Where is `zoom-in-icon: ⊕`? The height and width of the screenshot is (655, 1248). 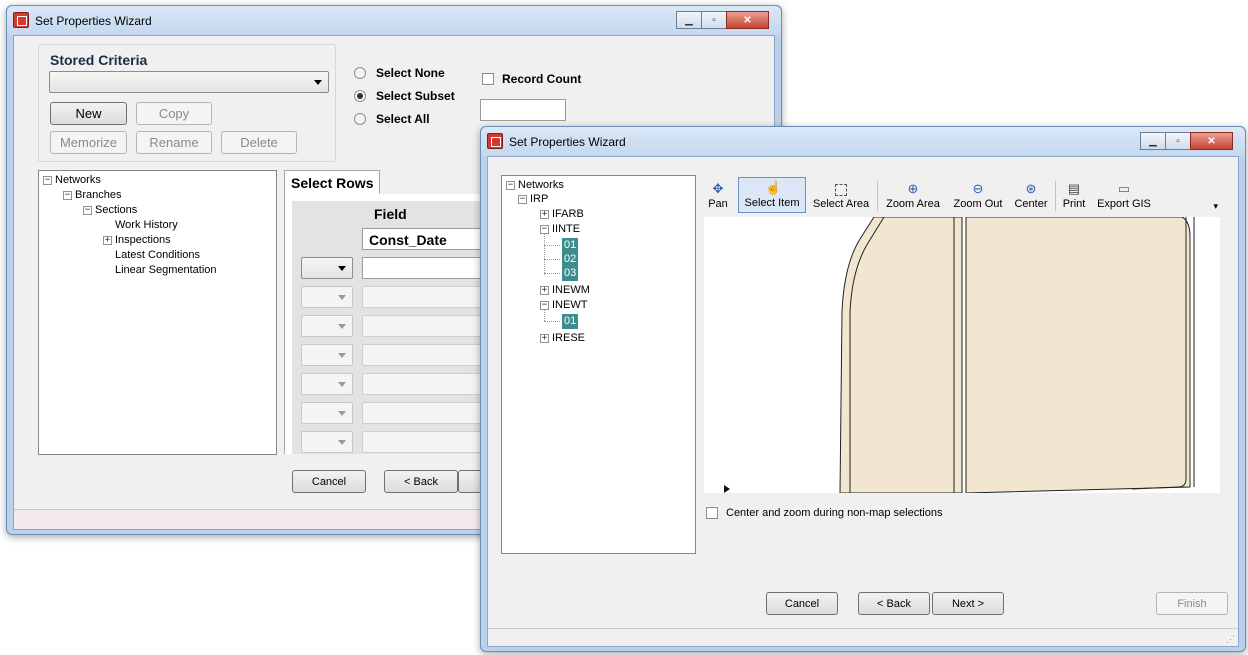
zoom-in-icon: ⊕ is located at coordinates (913, 188).